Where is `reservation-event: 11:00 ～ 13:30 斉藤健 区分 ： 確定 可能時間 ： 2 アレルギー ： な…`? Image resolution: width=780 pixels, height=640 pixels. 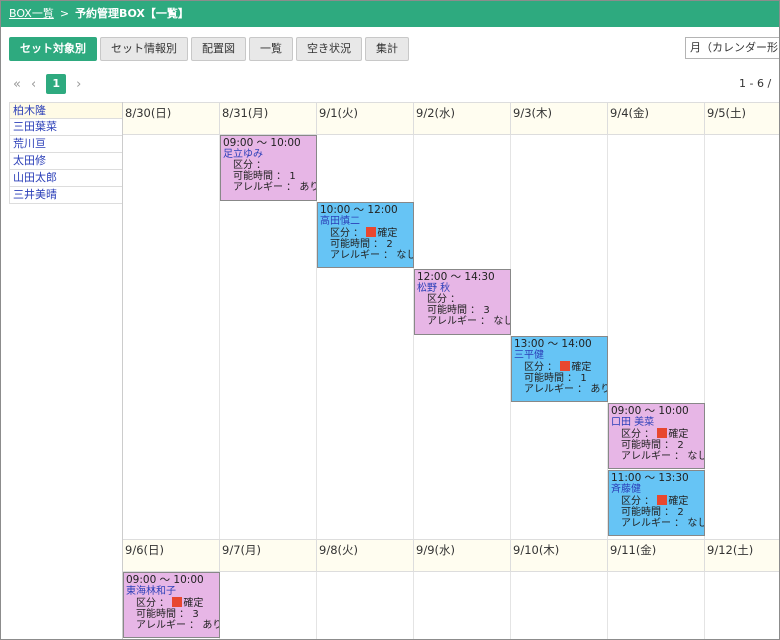
reservation-event: 11:00 ～ 13:30 斉藤健 区分 ： 確定 可能時間 ： 2 アレルギー ： な… is located at coordinates (656, 503).